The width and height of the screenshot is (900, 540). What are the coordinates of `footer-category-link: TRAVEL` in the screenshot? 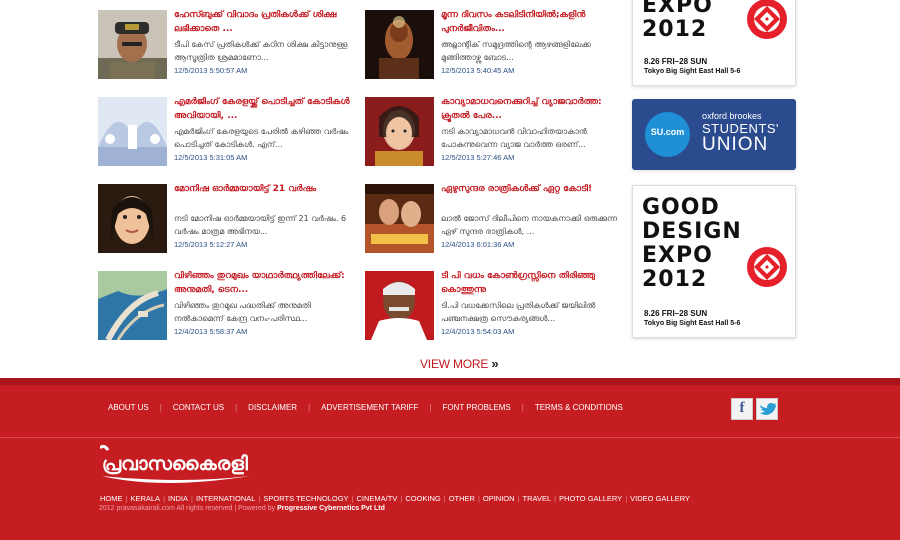 It's located at (537, 498).